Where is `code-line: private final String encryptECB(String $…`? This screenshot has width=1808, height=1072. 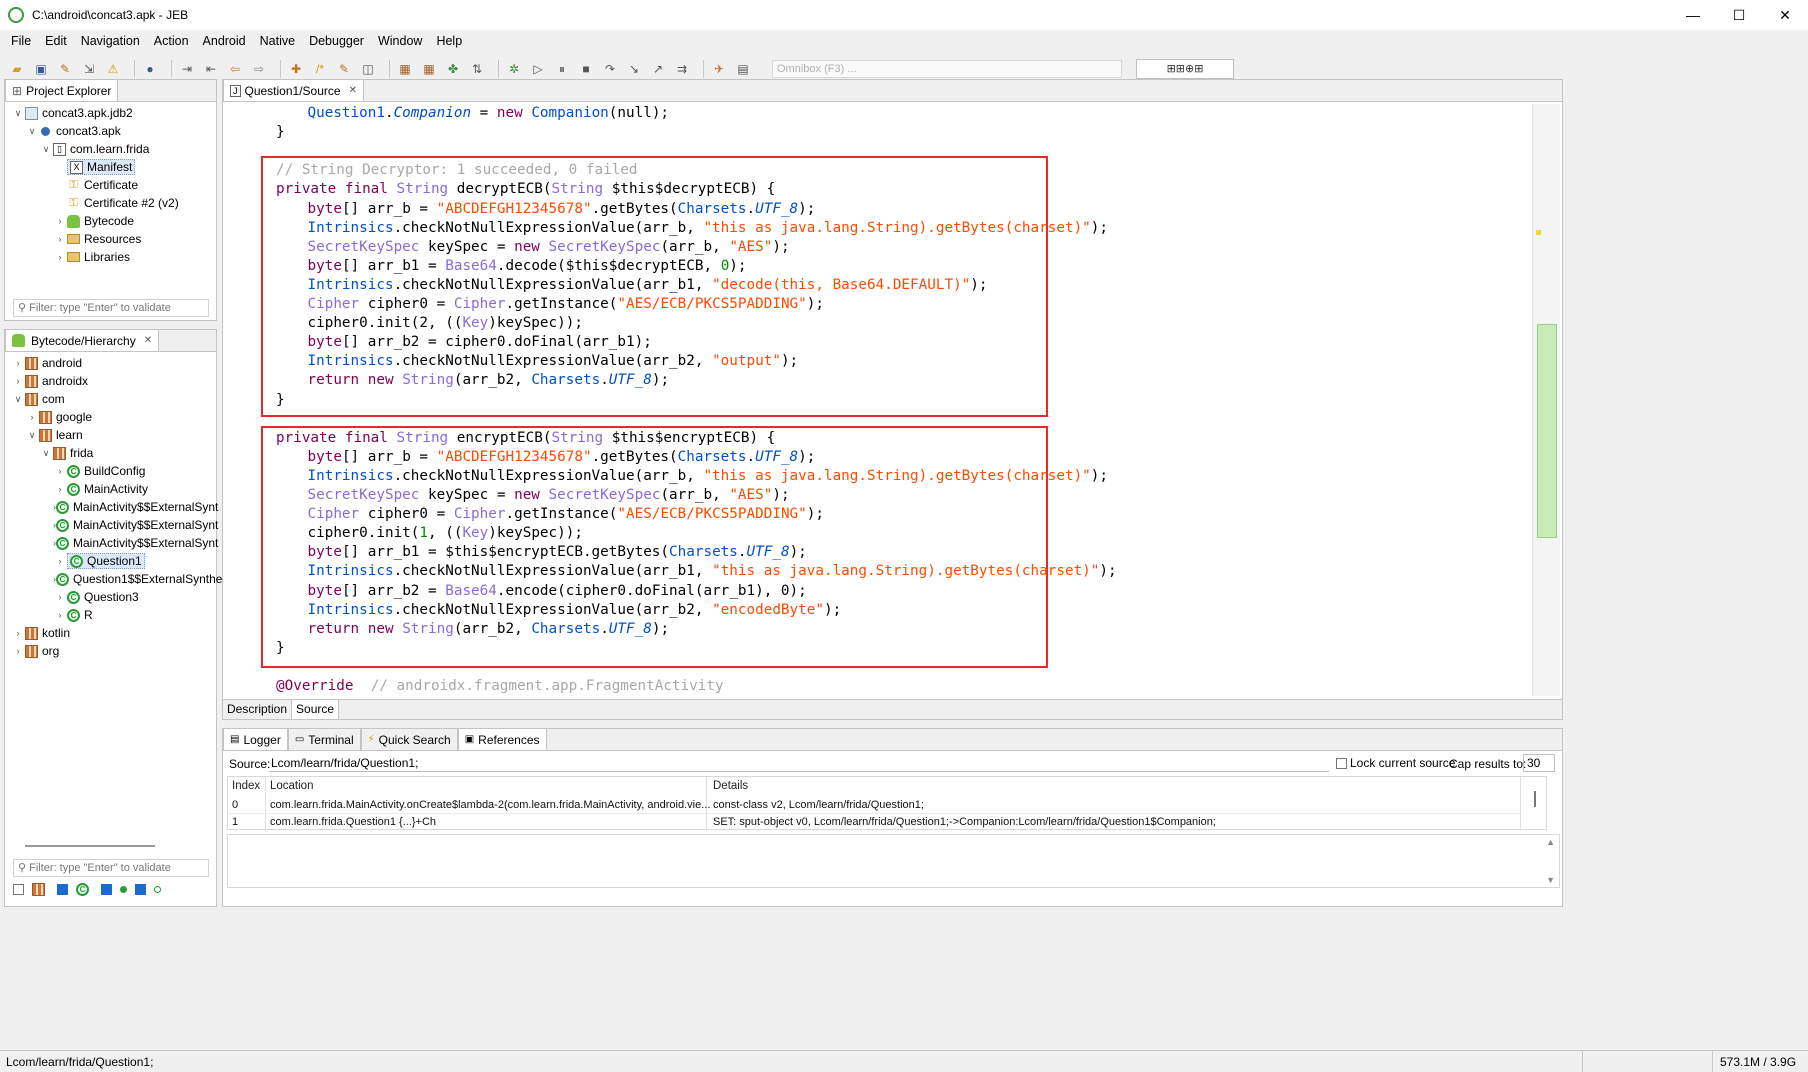
code-line: private final String encryptECB(String $… is located at coordinates (525, 438).